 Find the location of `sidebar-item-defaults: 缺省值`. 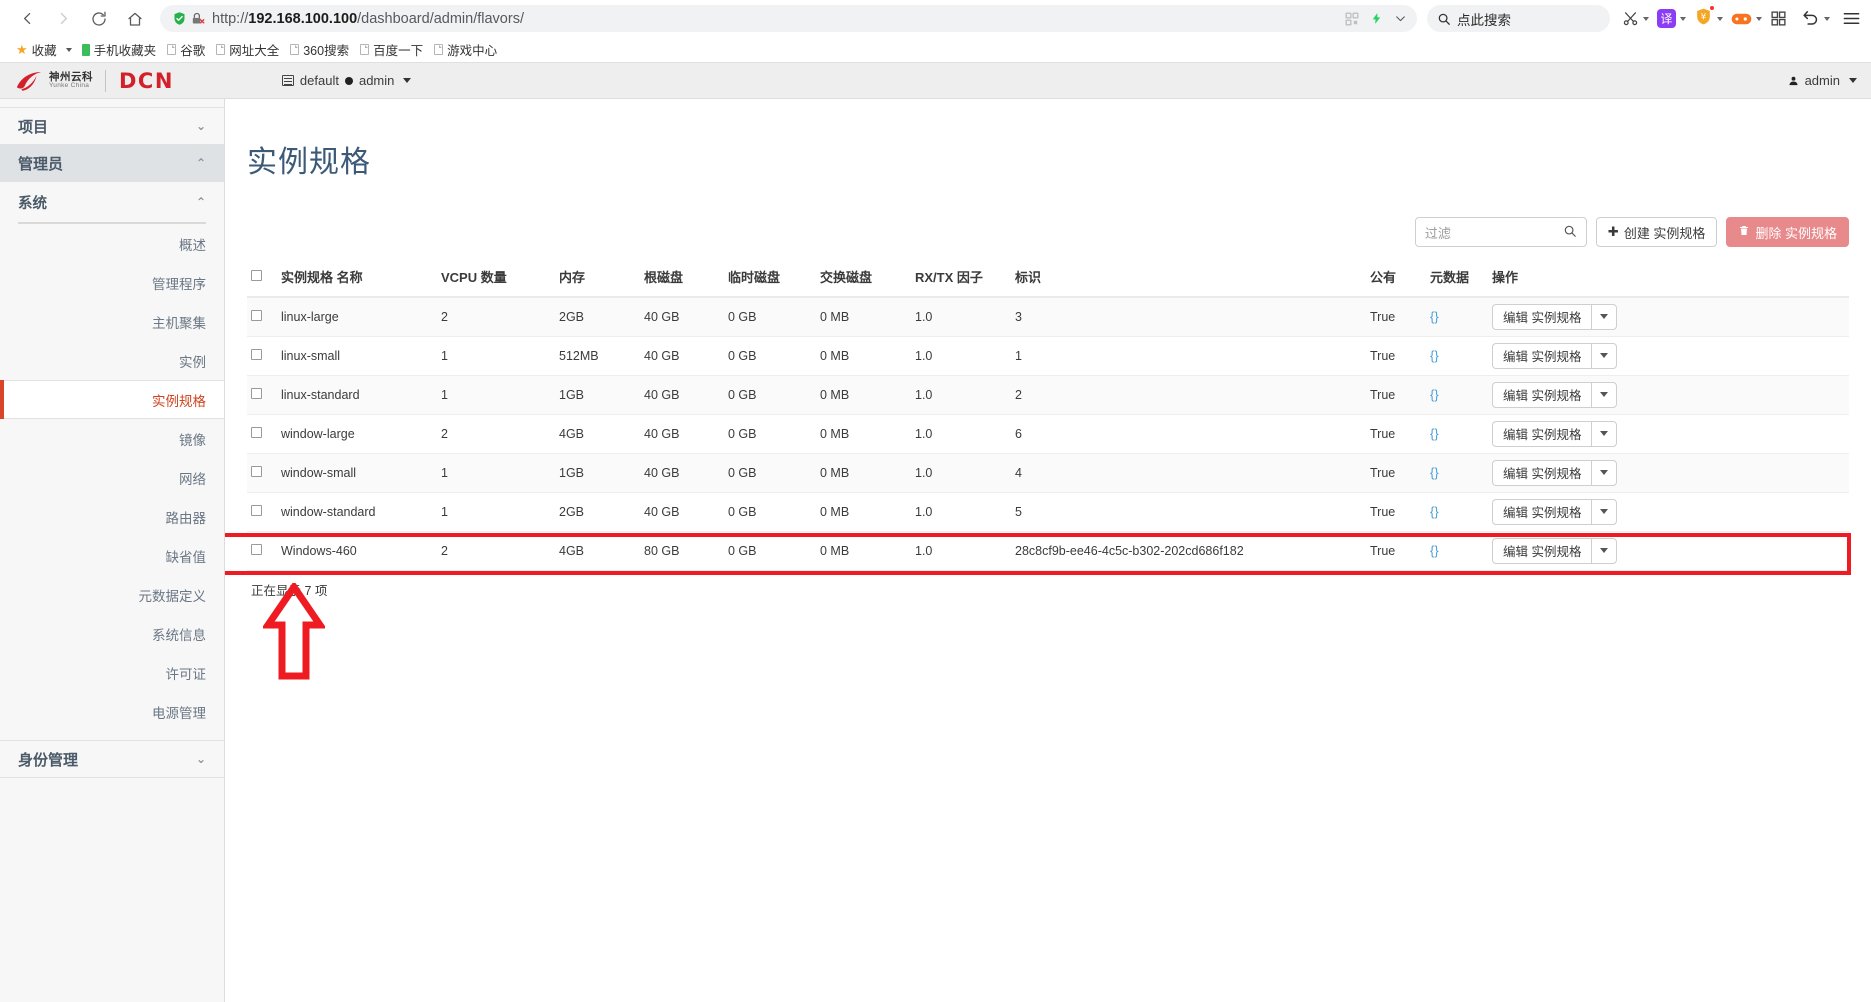

sidebar-item-defaults: 缺省值 is located at coordinates (112, 555).